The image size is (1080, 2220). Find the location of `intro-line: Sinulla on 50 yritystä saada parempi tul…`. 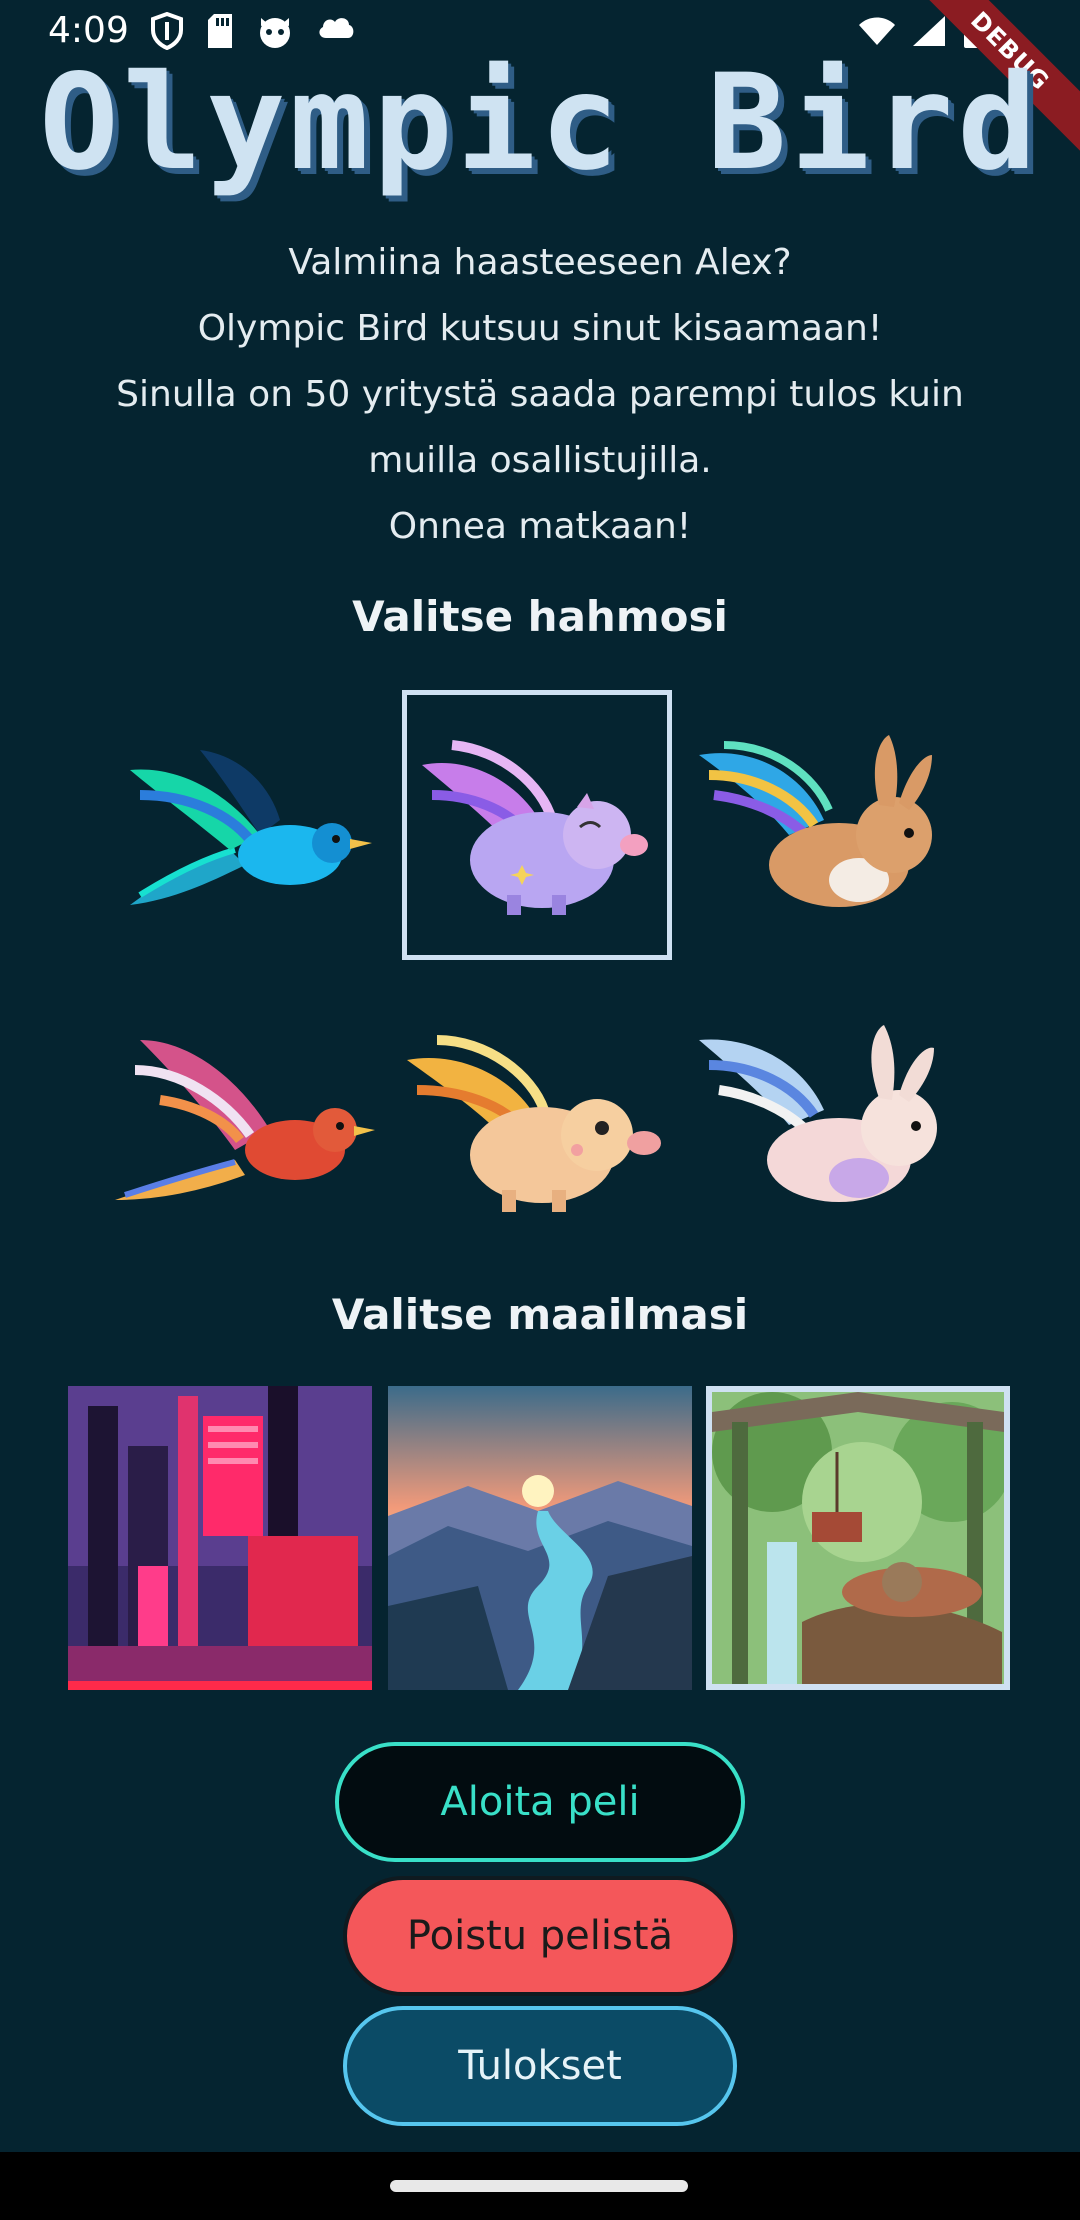

intro-line: Sinulla on 50 yritystä saada parempi tul… is located at coordinates (540, 394).